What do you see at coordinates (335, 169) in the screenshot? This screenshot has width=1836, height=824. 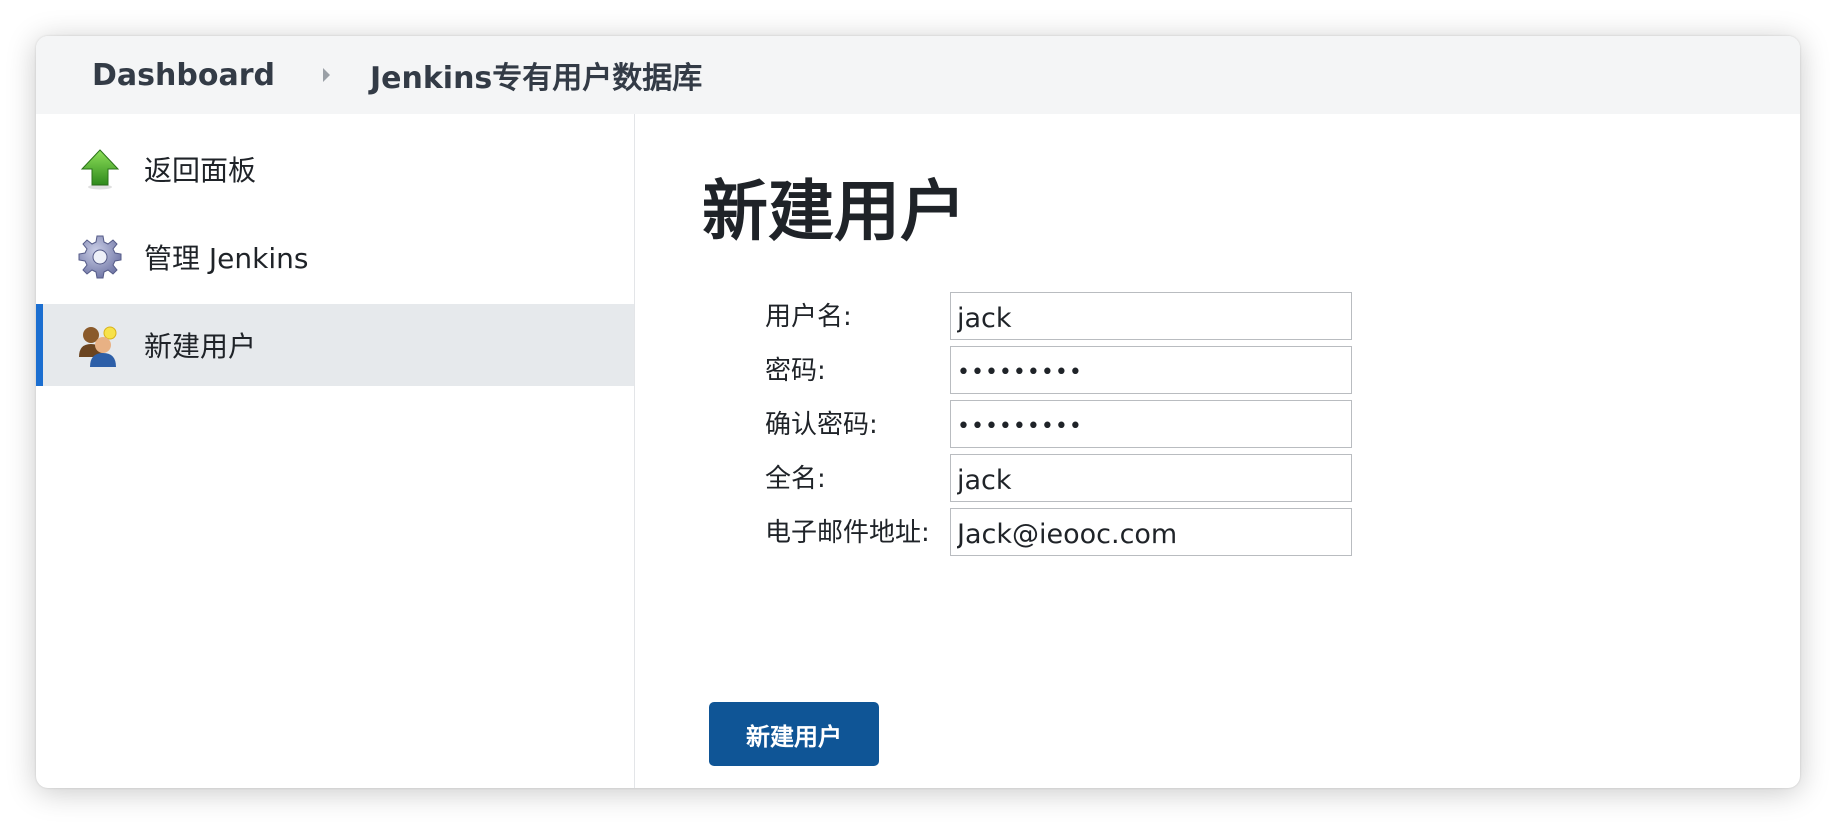 I see `sidebar-item-back-to-dashboard: 返回面板` at bounding box center [335, 169].